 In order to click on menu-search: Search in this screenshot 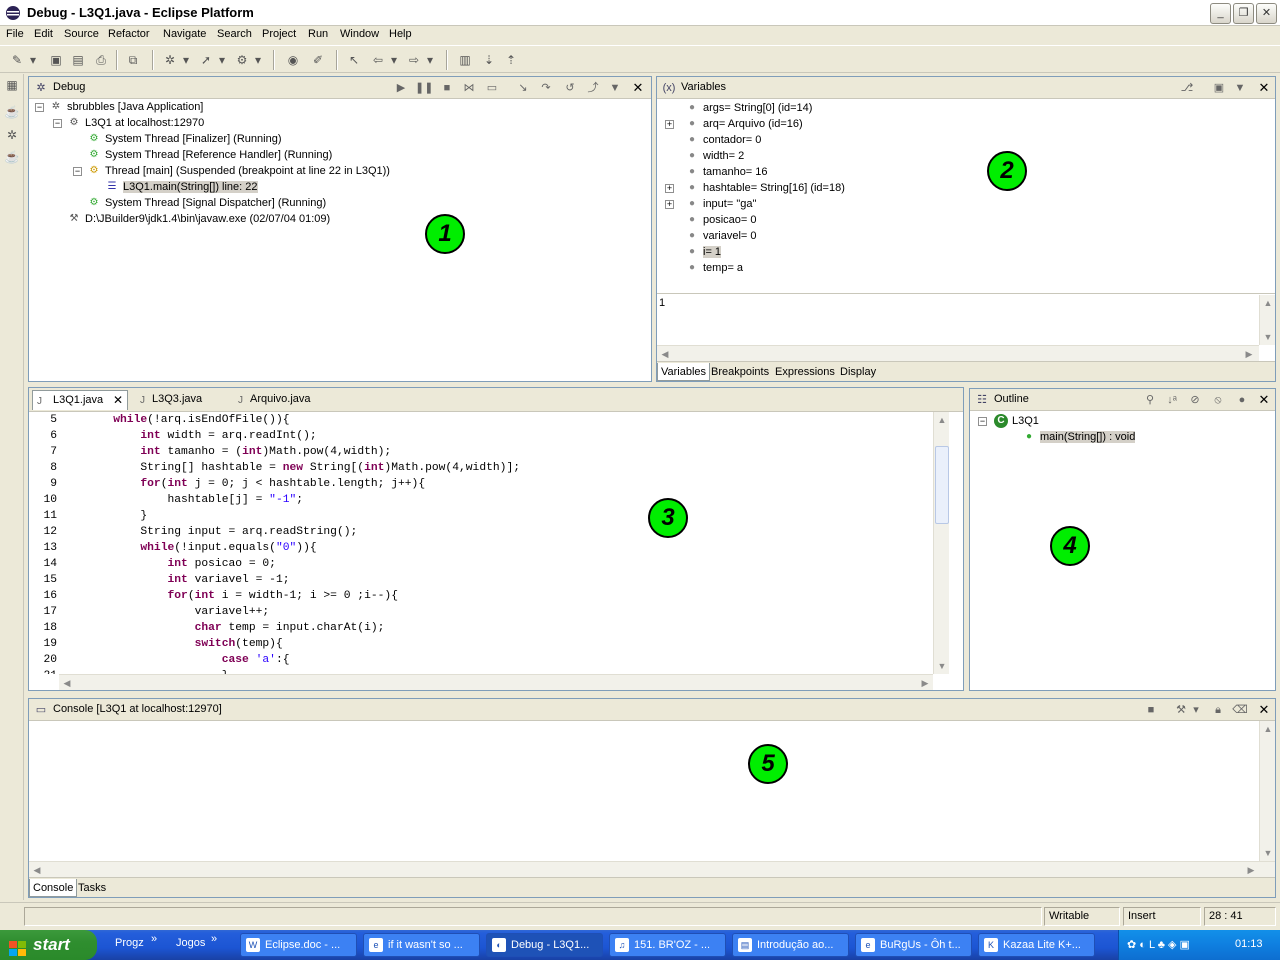, I will do `click(234, 34)`.